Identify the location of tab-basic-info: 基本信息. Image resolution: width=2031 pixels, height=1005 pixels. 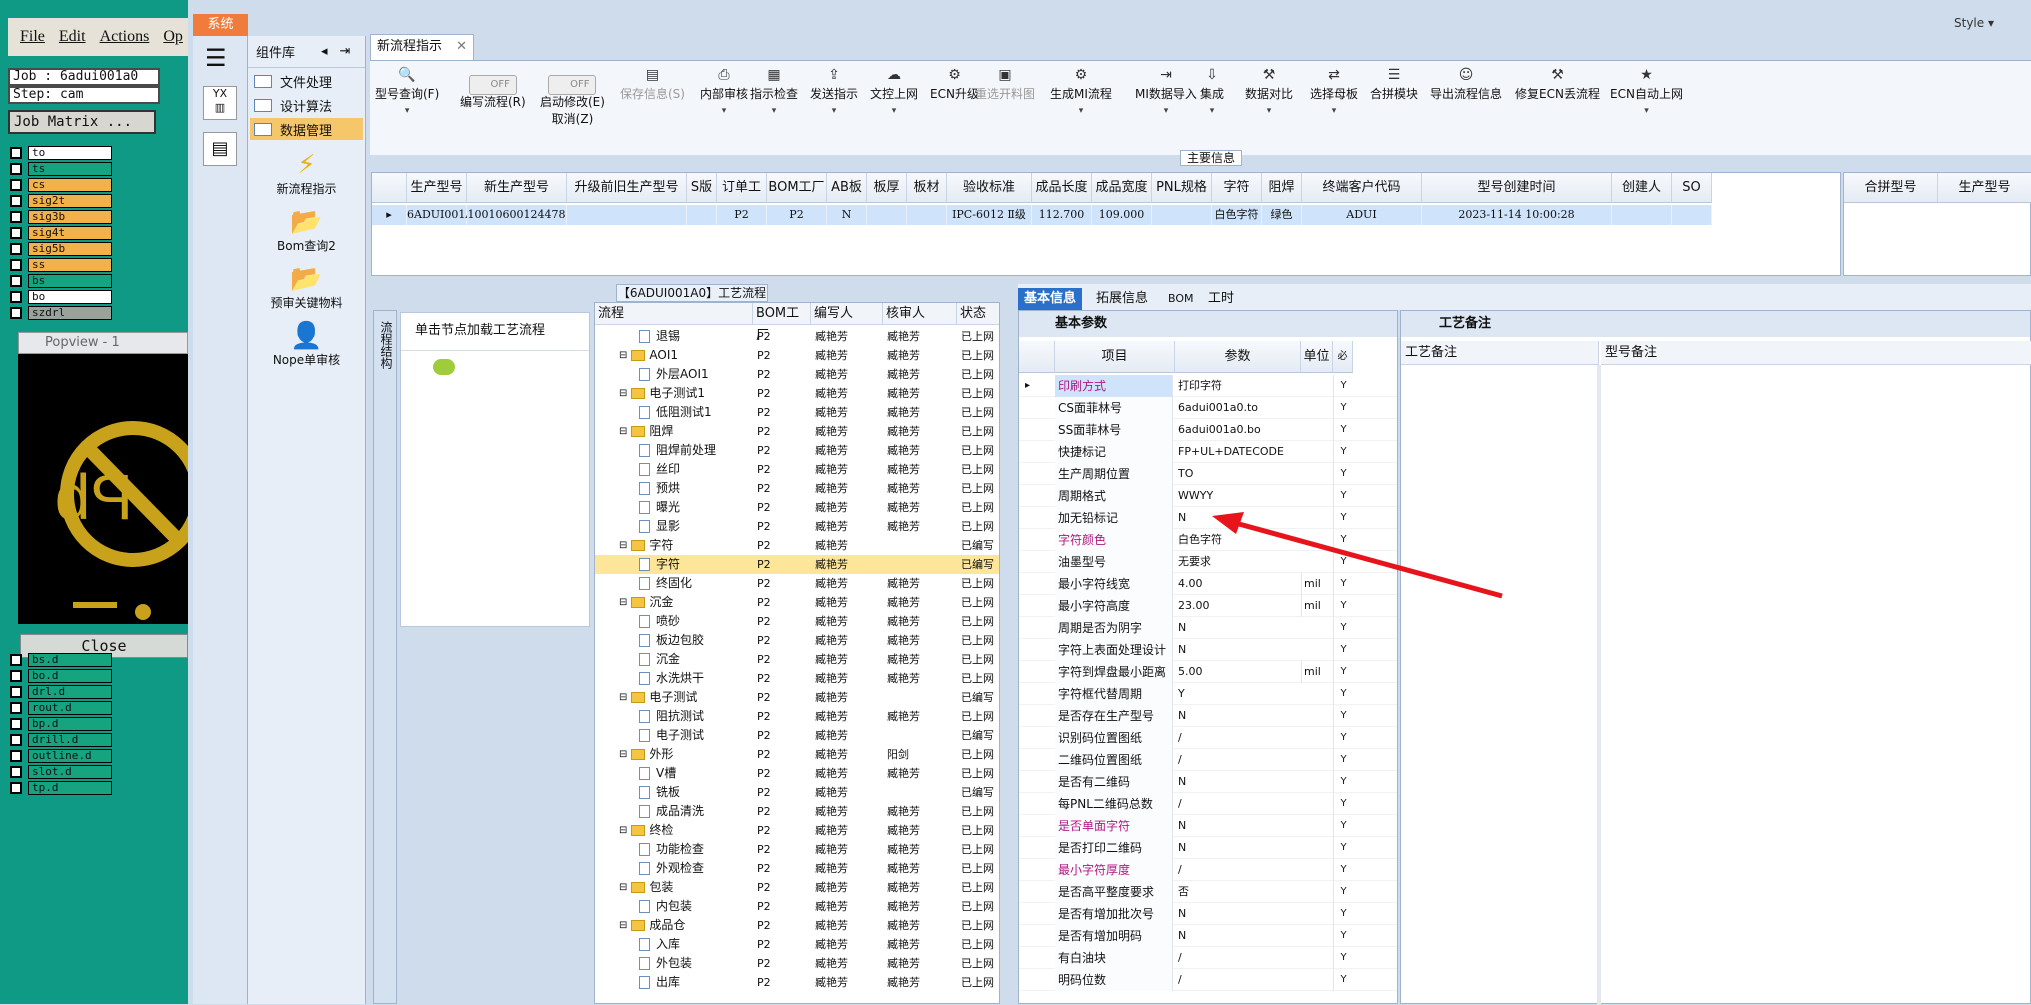
(1050, 299).